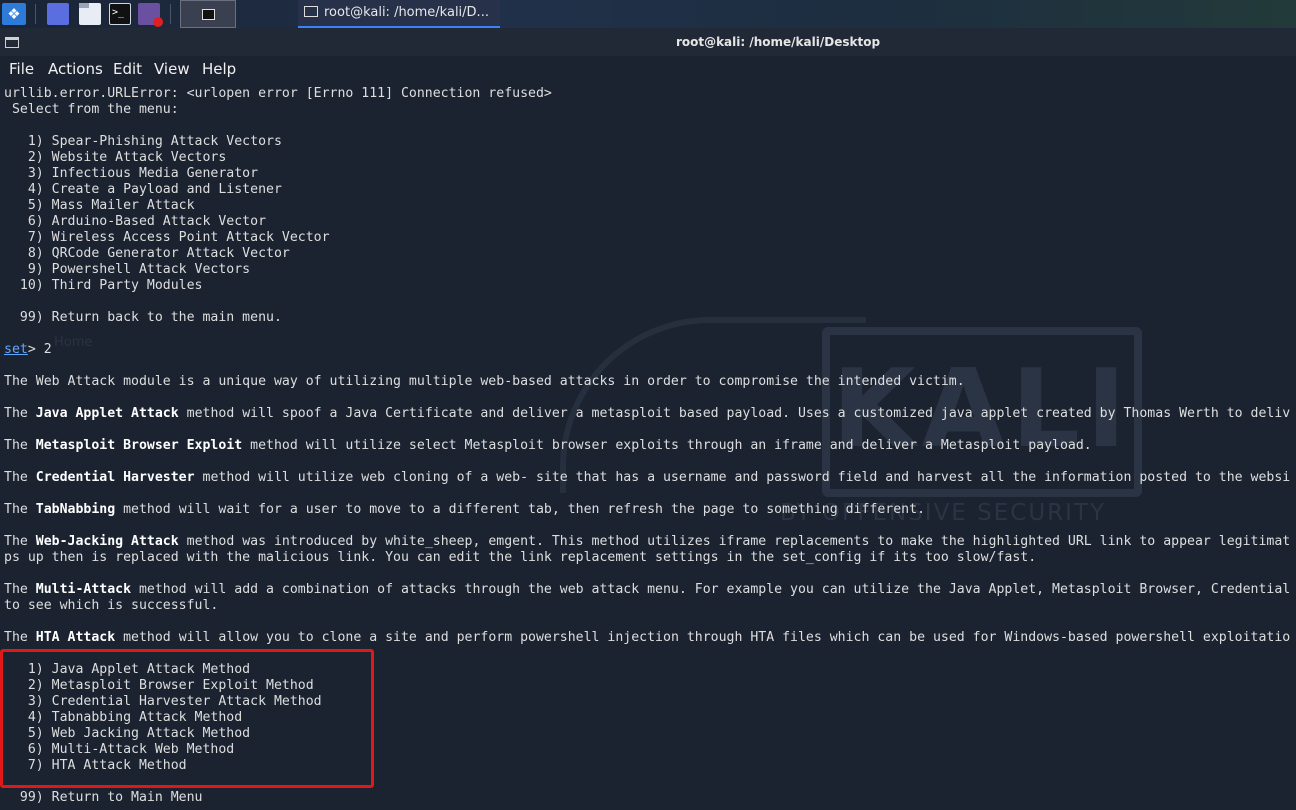 The width and height of the screenshot is (1296, 810). I want to click on desc-method-name: TabNabbing, so click(75, 509).